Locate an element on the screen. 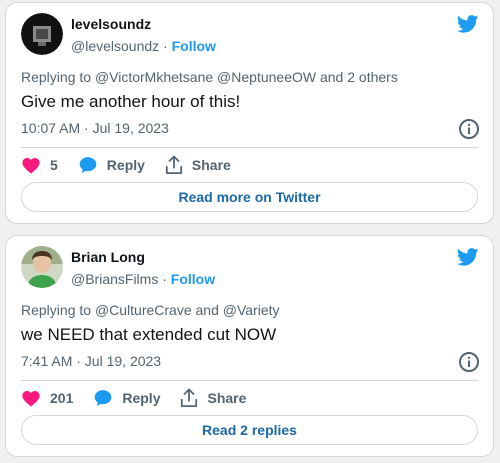 Image resolution: width=500 pixels, height=463 pixels. author-name: levelsoundz is located at coordinates (111, 24).